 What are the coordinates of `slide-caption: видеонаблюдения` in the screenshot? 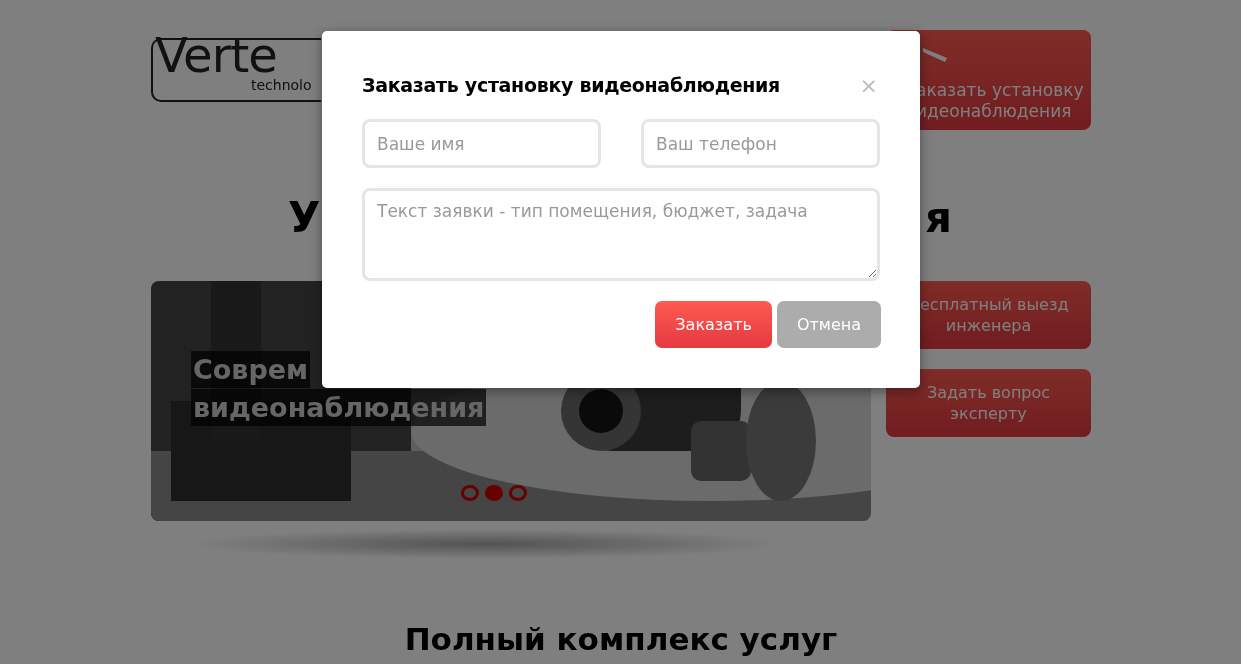 It's located at (339, 407).